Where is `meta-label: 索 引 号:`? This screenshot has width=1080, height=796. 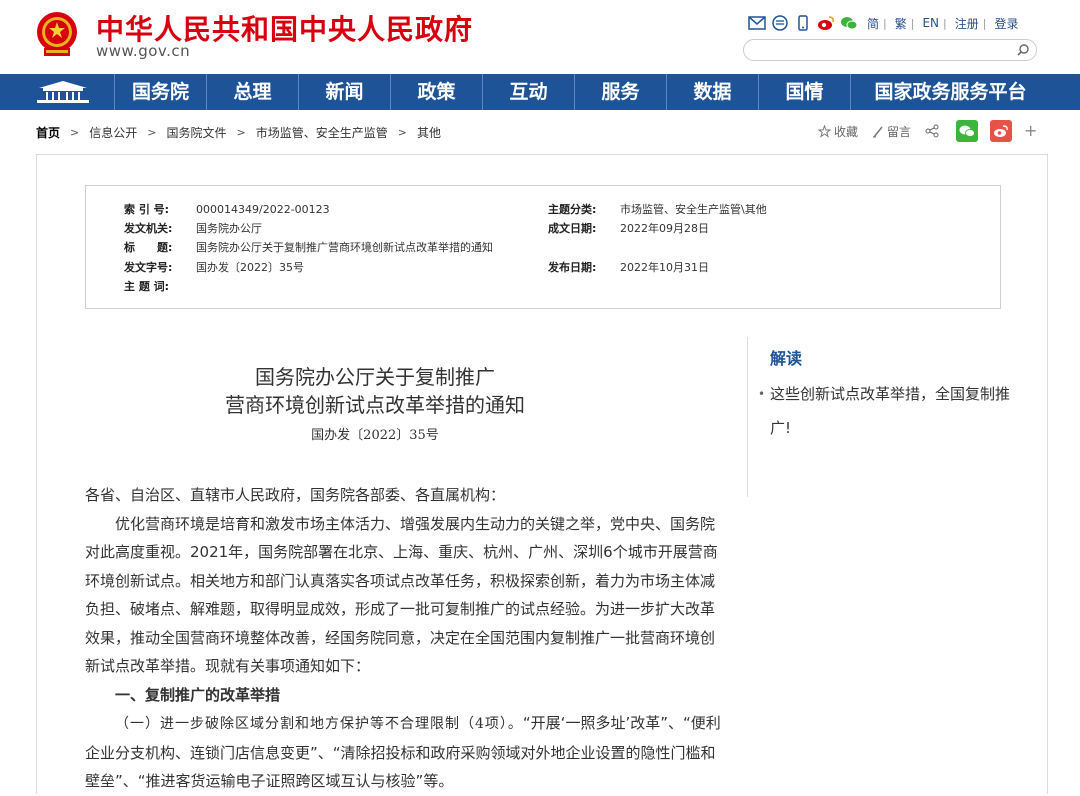
meta-label: 索 引 号: is located at coordinates (147, 209).